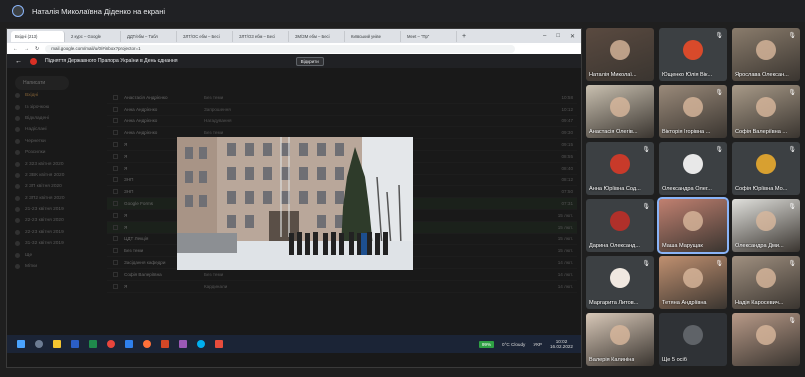 This screenshot has height=377, width=805. I want to click on explorer-icon, so click(57, 344).